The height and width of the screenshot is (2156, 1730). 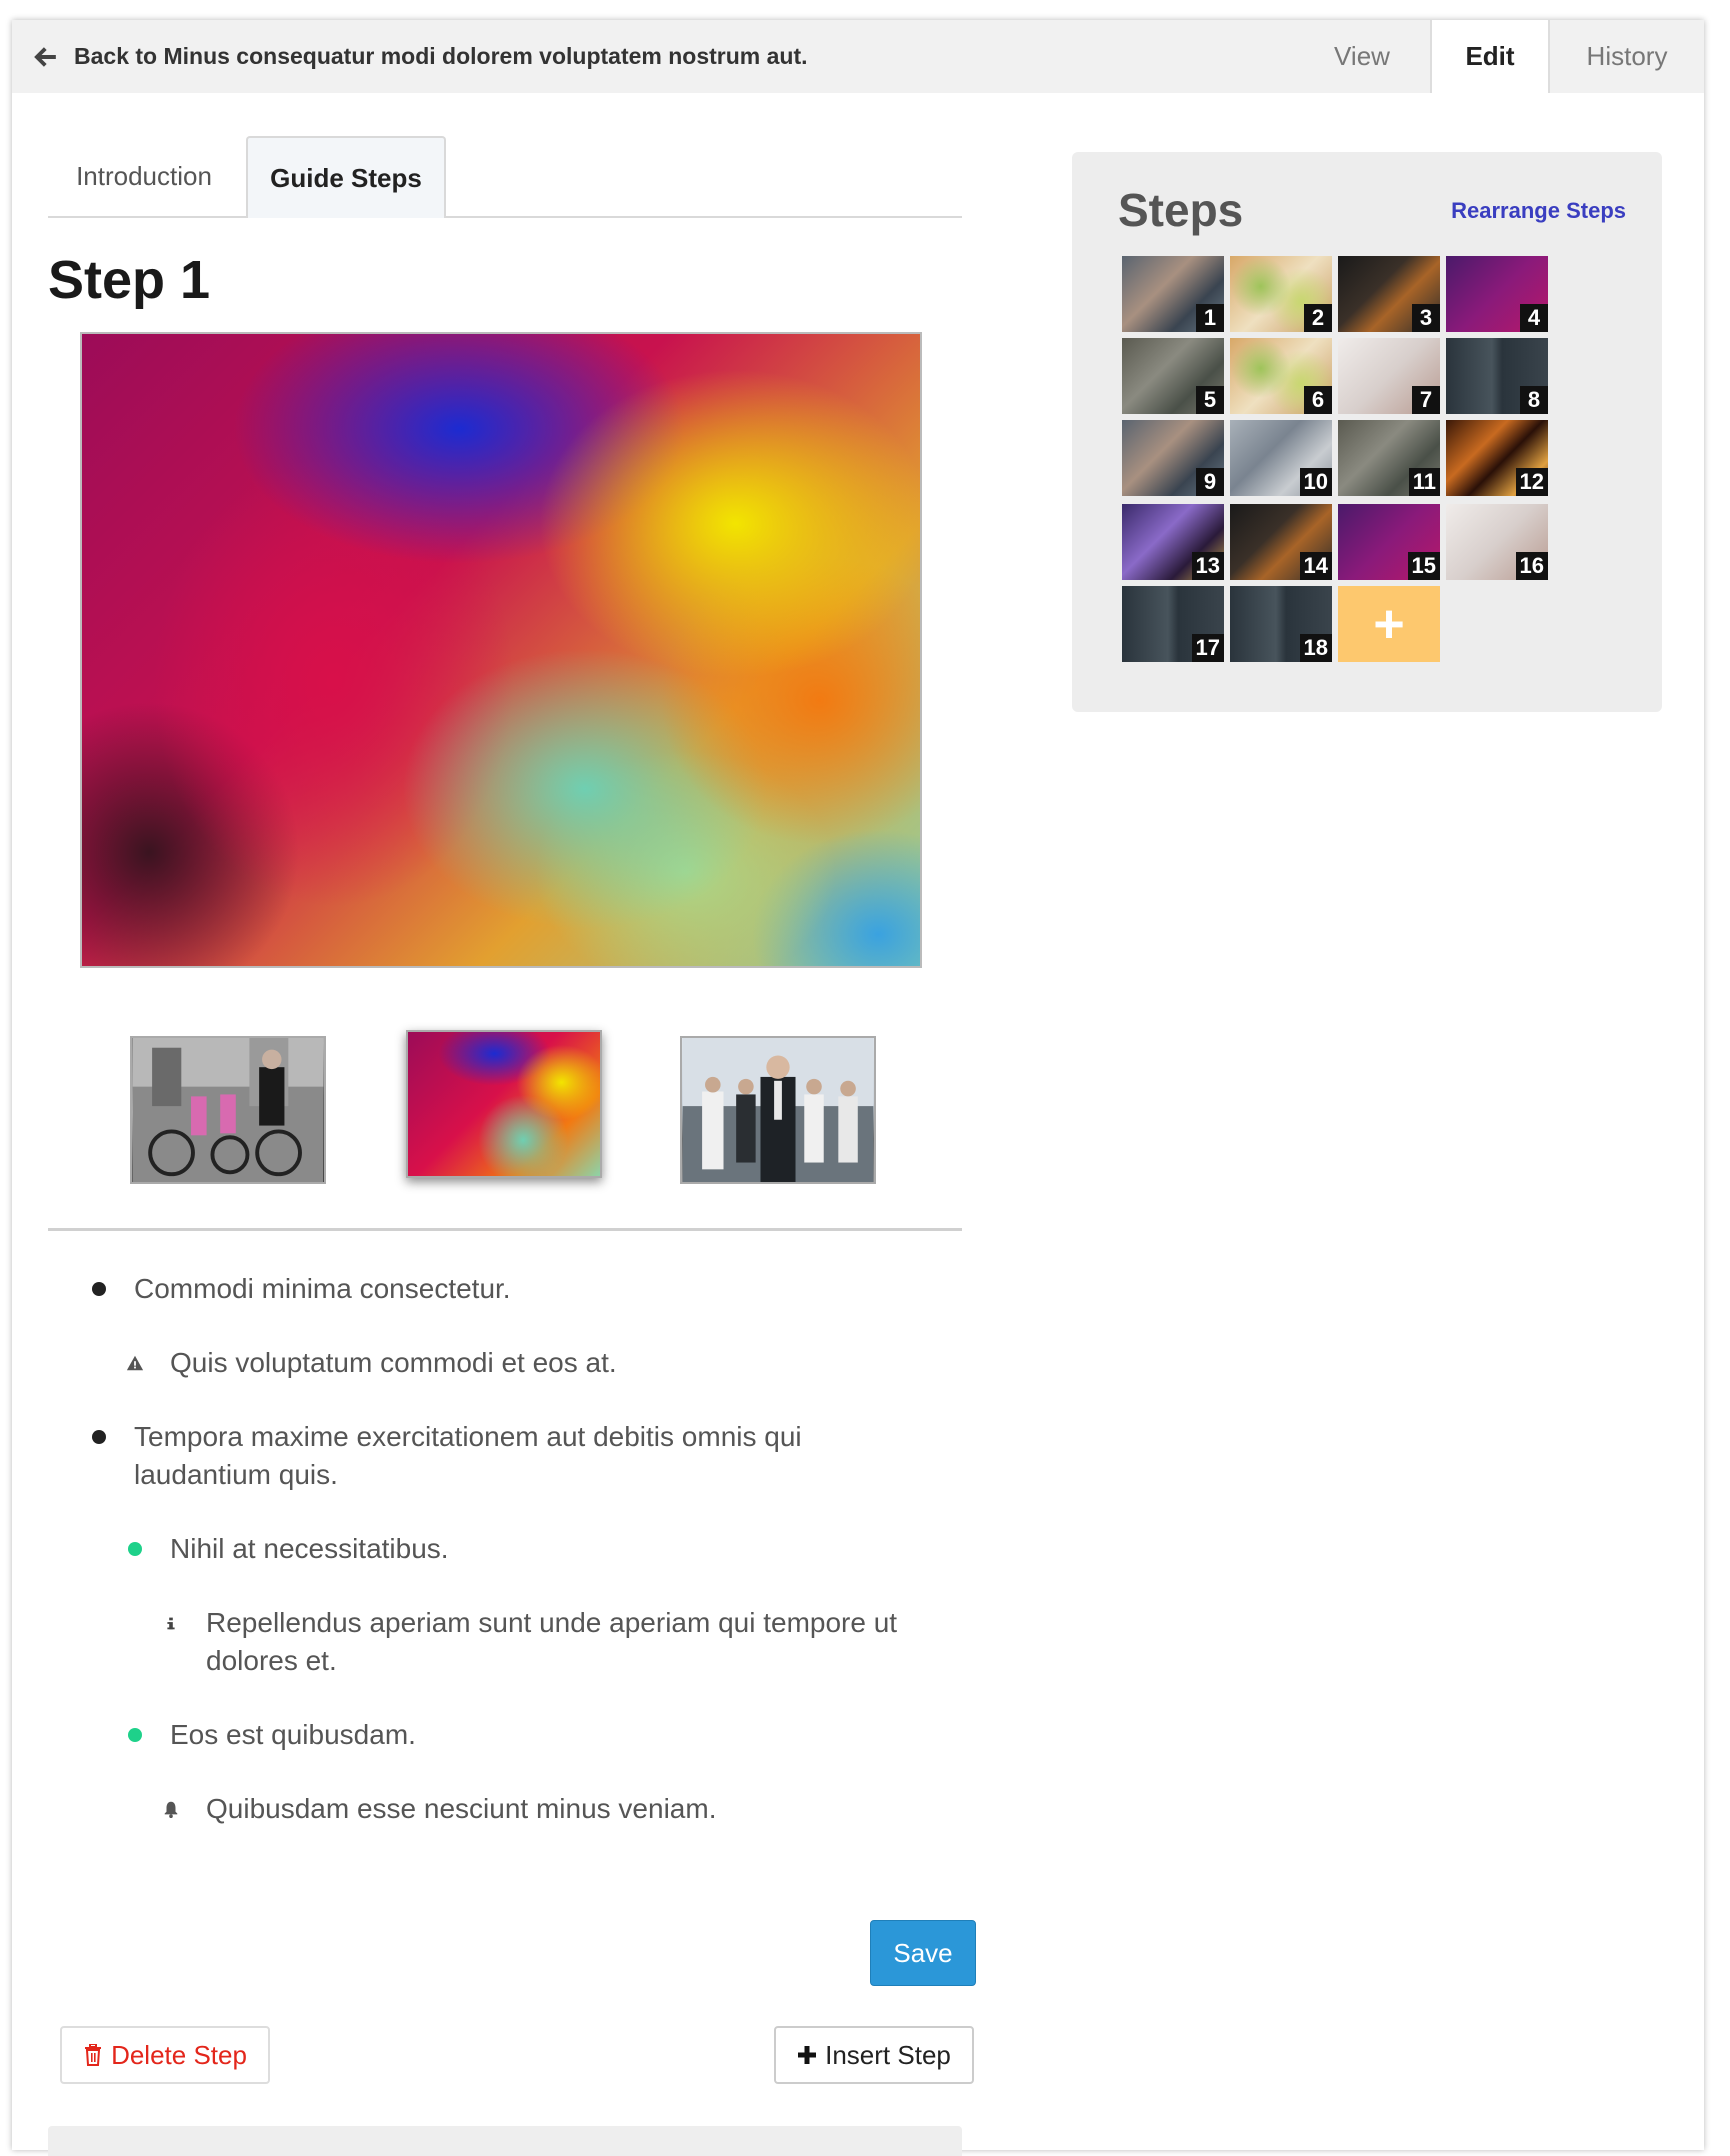 What do you see at coordinates (135, 1363) in the screenshot?
I see `warning-icon` at bounding box center [135, 1363].